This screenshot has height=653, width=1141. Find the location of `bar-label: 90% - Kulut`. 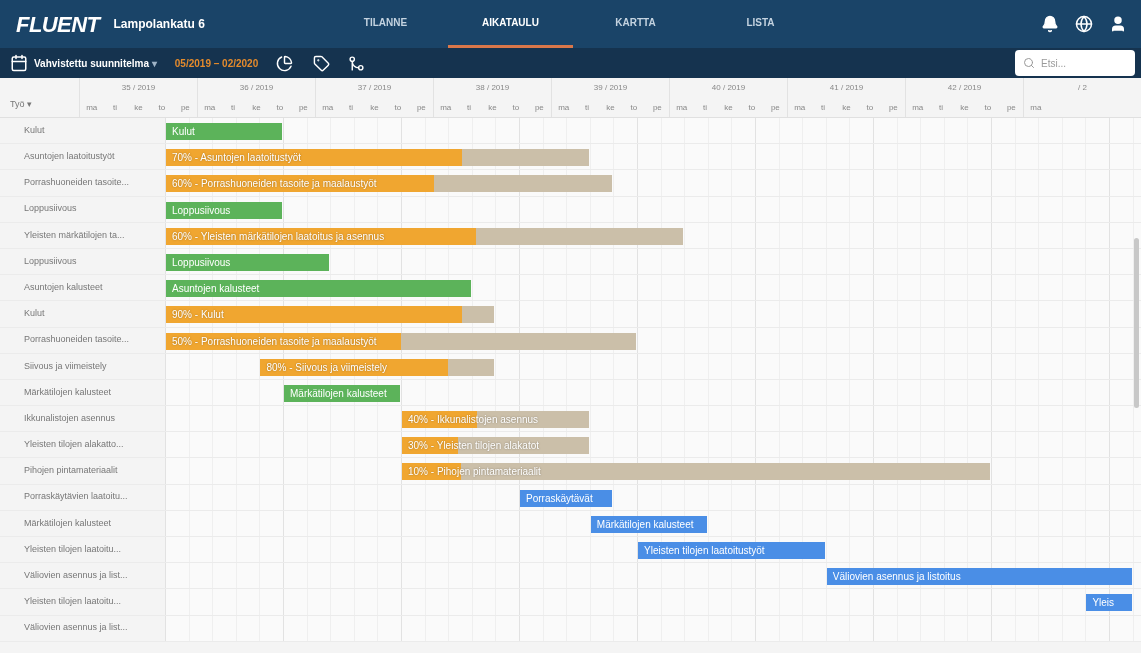

bar-label: 90% - Kulut is located at coordinates (198, 315).